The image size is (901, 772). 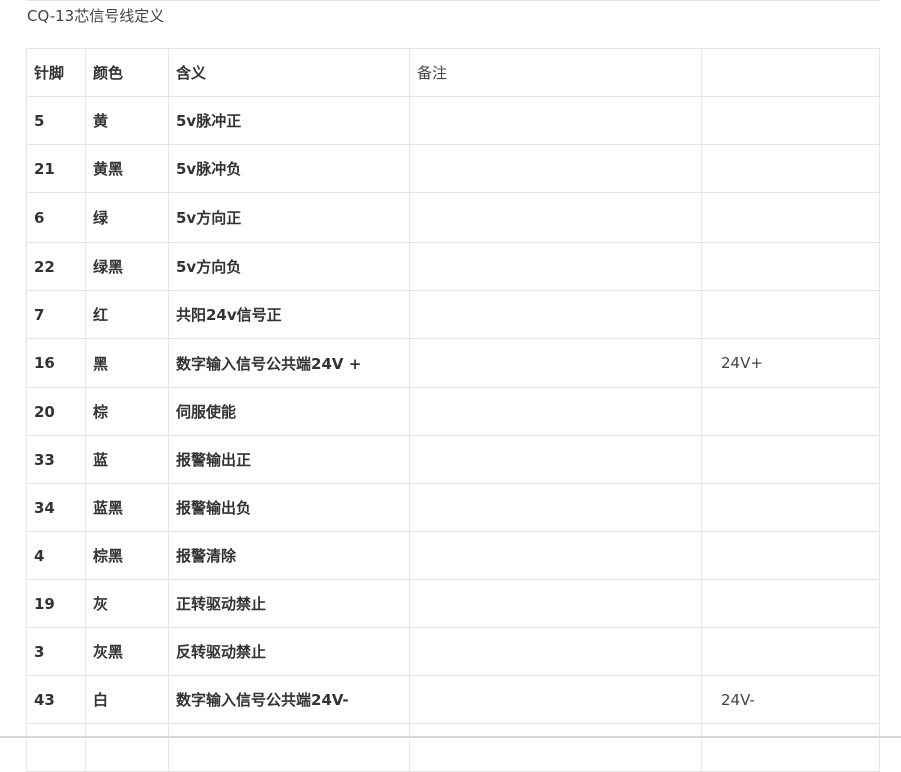 I want to click on meaning-cell, so click(x=289, y=747).